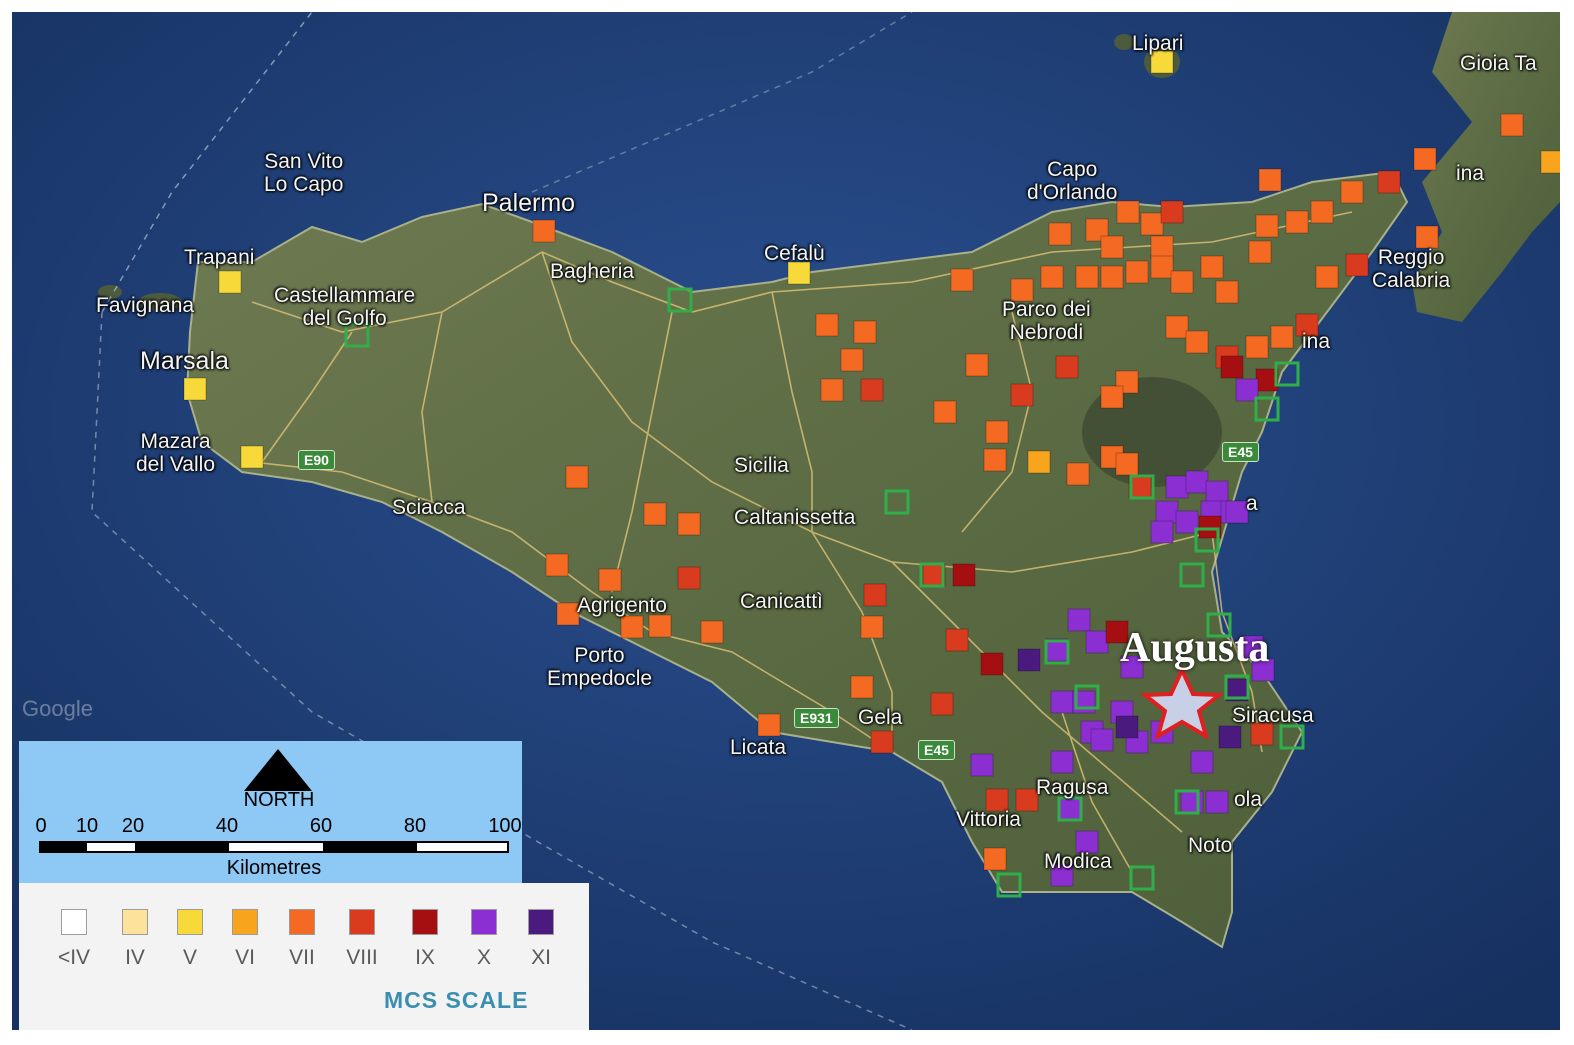  Describe the element at coordinates (988, 819) in the screenshot. I see `place-label: Vittoria` at that location.